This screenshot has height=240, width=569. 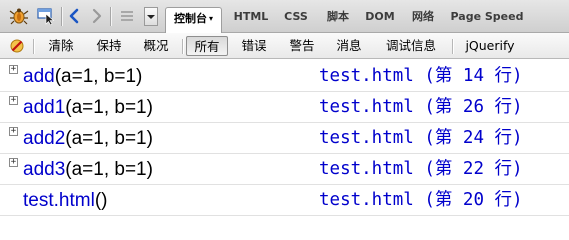 I want to click on profile-button: 概况, so click(x=156, y=46).